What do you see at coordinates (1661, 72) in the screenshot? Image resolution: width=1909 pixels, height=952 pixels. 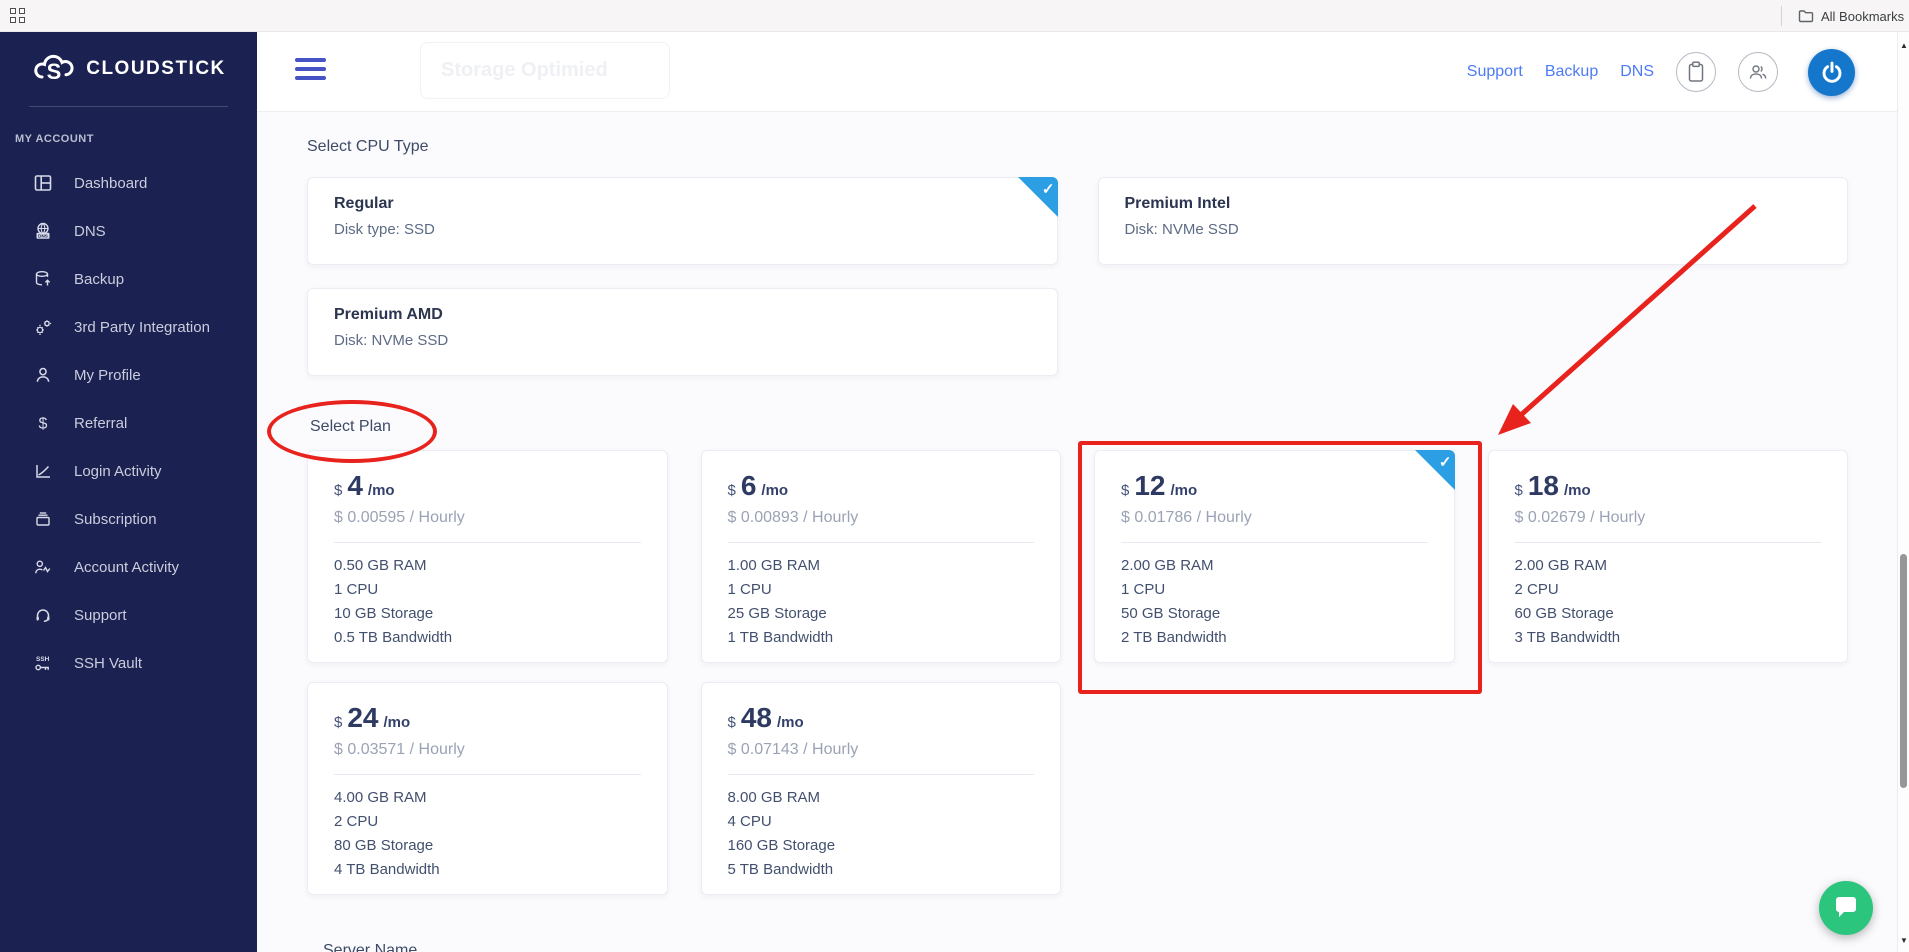 I see `header-actions: Support Backup DNS` at bounding box center [1661, 72].